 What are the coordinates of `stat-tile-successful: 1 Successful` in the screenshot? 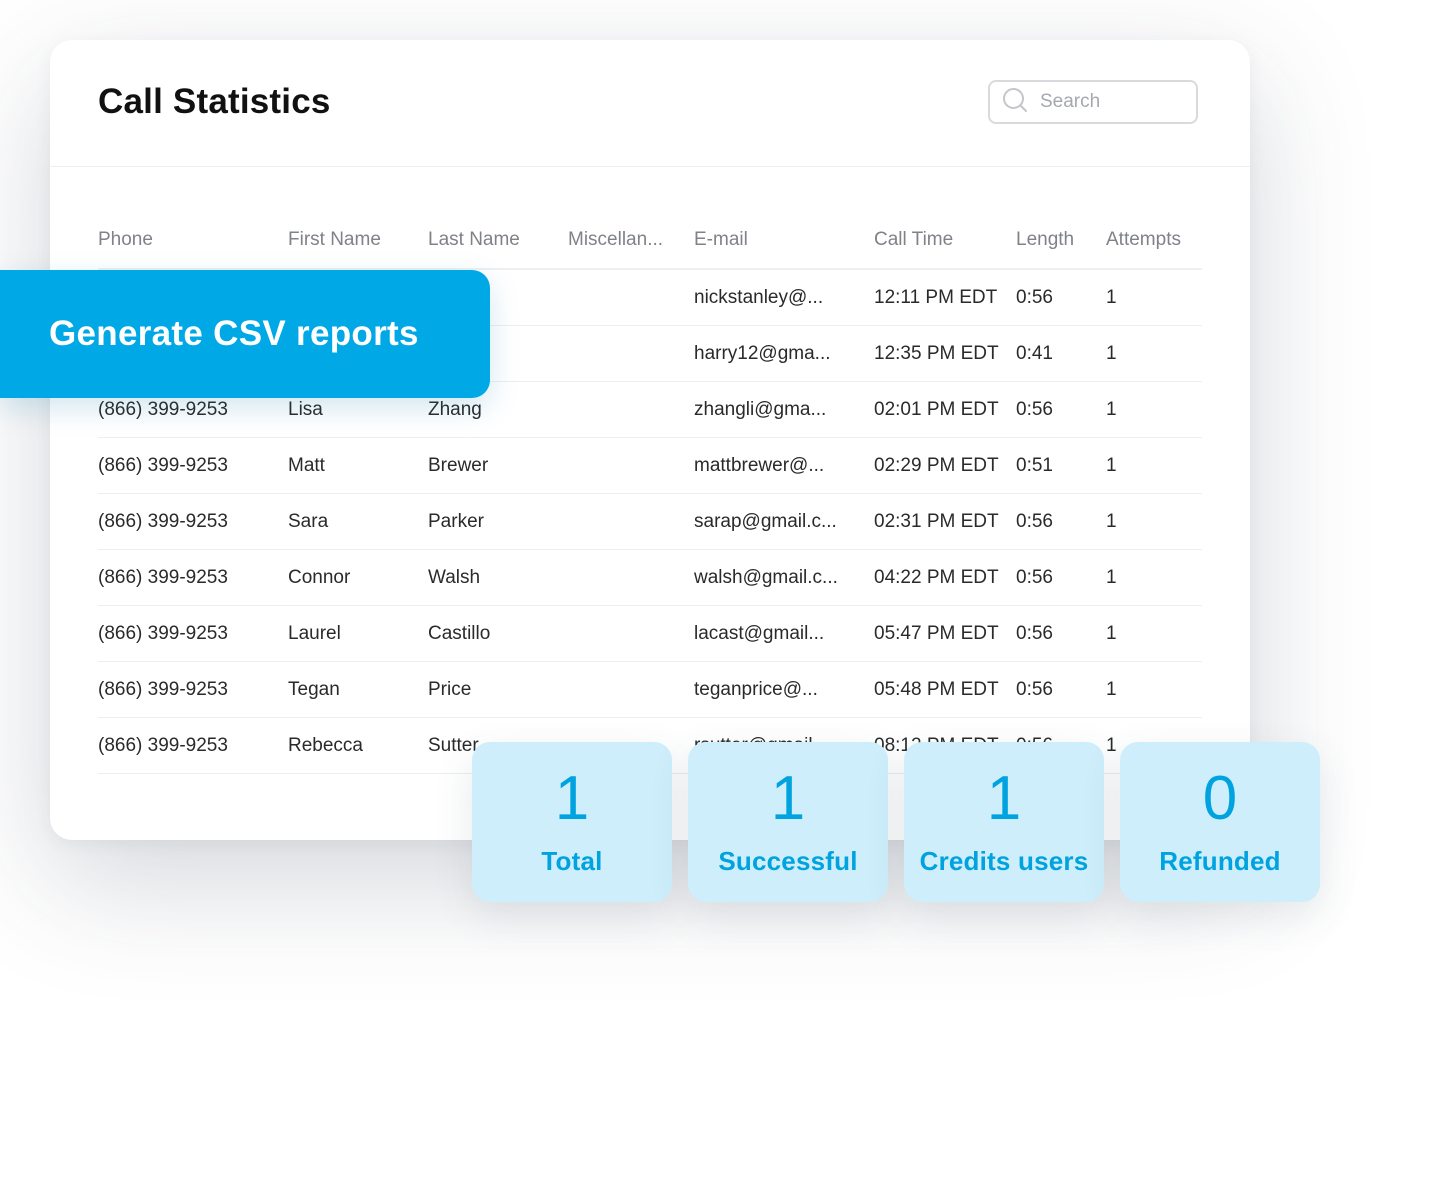 It's located at (788, 822).